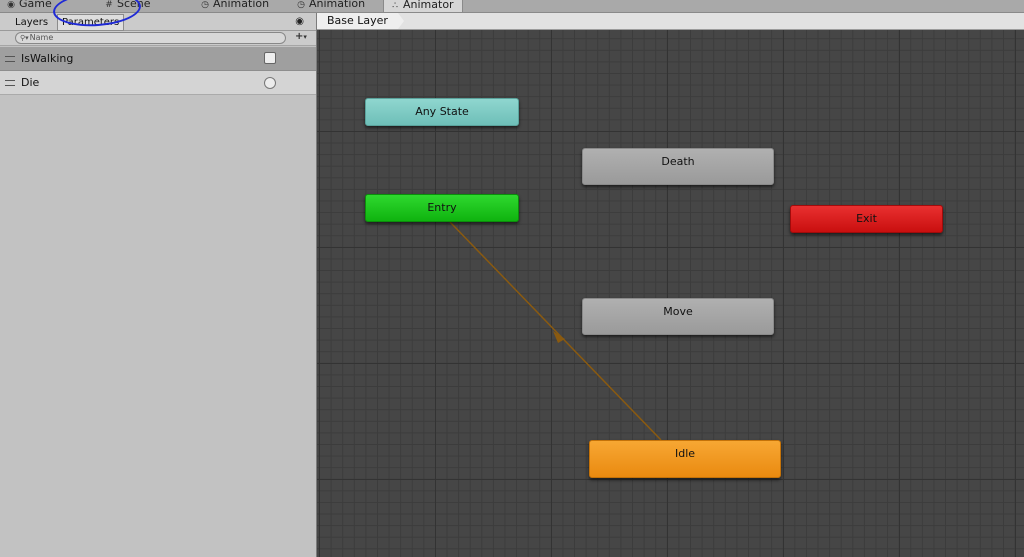 The image size is (1024, 557). I want to click on breadcrumb-base-layer: Base Layer, so click(360, 21).